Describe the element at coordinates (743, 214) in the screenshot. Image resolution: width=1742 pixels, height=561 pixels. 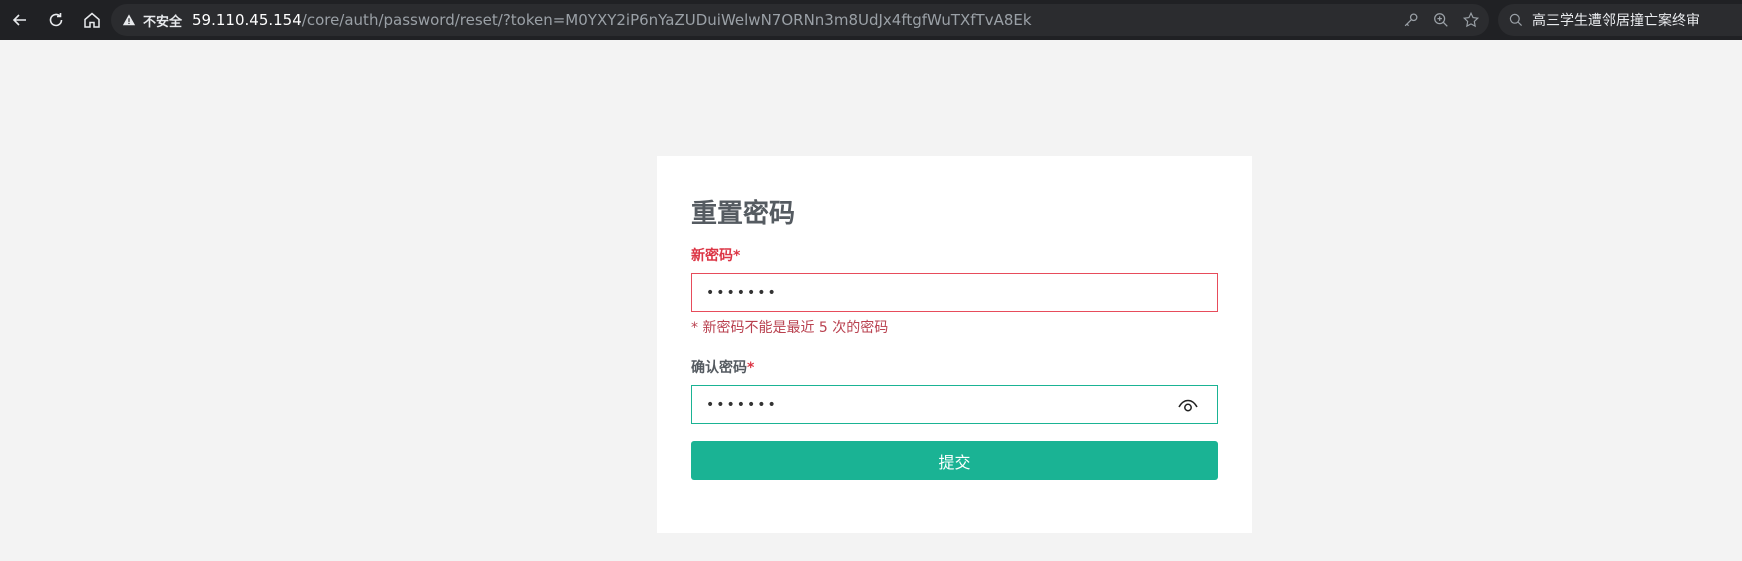
I see `page-title: 重置密码` at that location.